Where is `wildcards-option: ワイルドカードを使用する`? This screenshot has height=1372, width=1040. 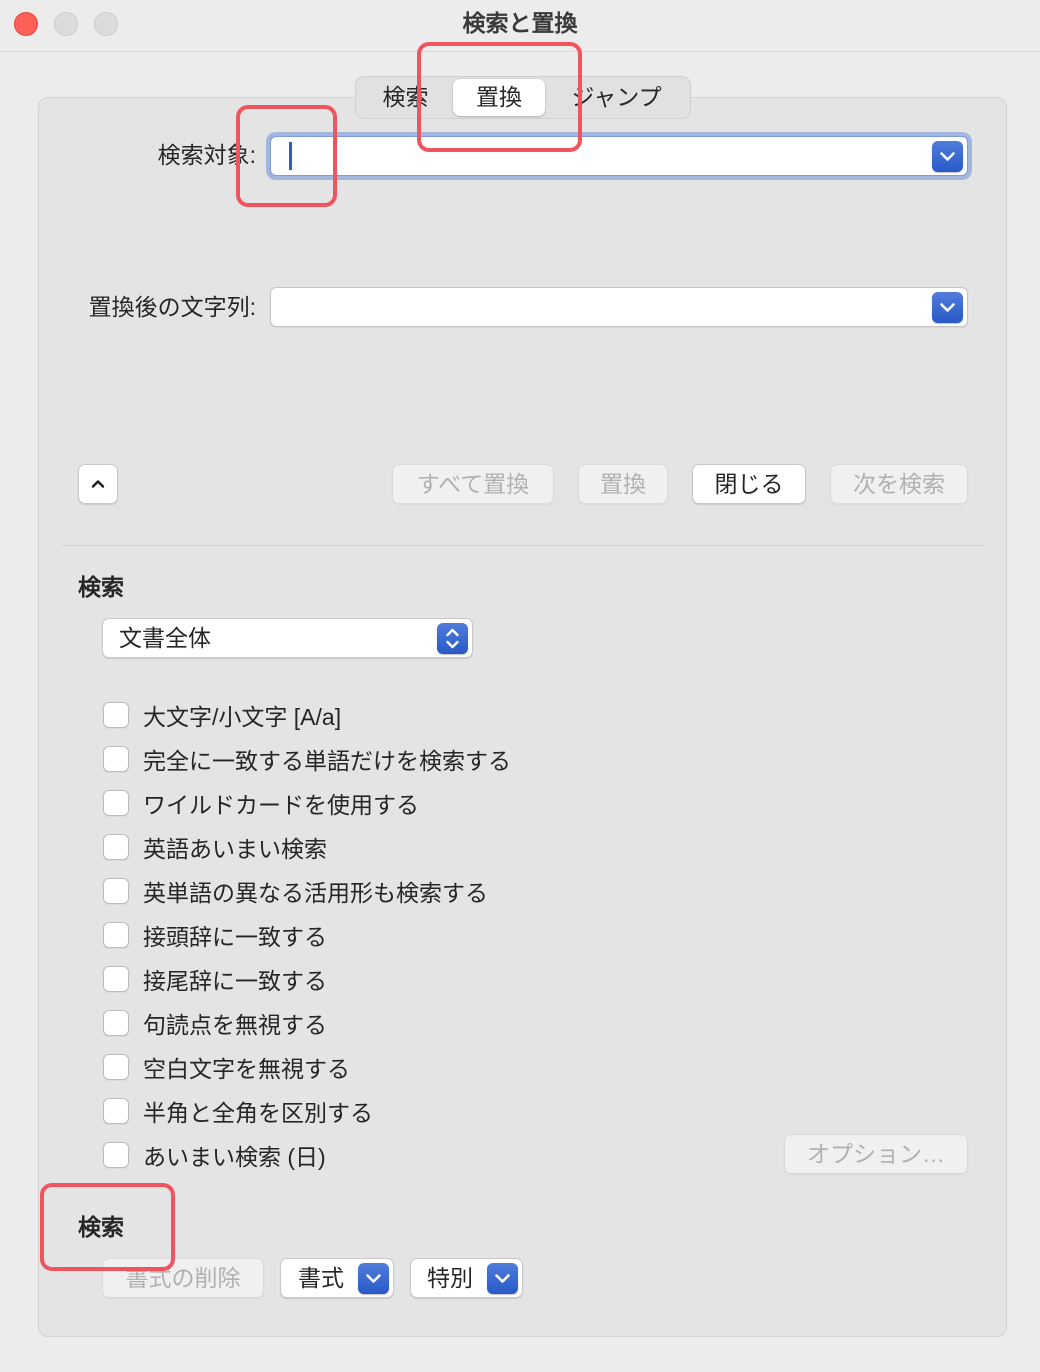
wildcards-option: ワイルドカードを使用する is located at coordinates (307, 803).